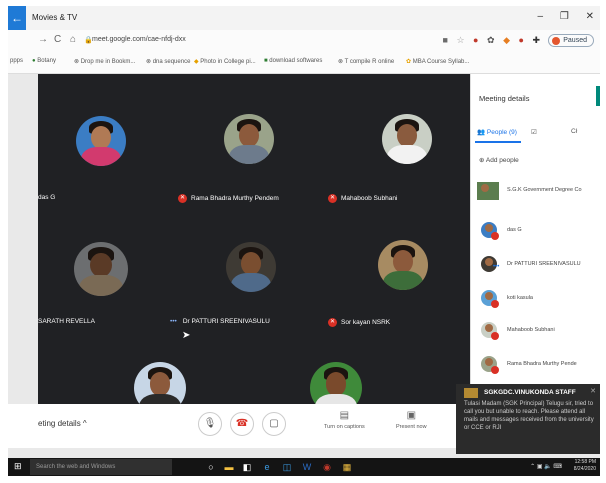 This screenshot has width=606, height=483. I want to click on tab-chat: Cł, so click(574, 131).